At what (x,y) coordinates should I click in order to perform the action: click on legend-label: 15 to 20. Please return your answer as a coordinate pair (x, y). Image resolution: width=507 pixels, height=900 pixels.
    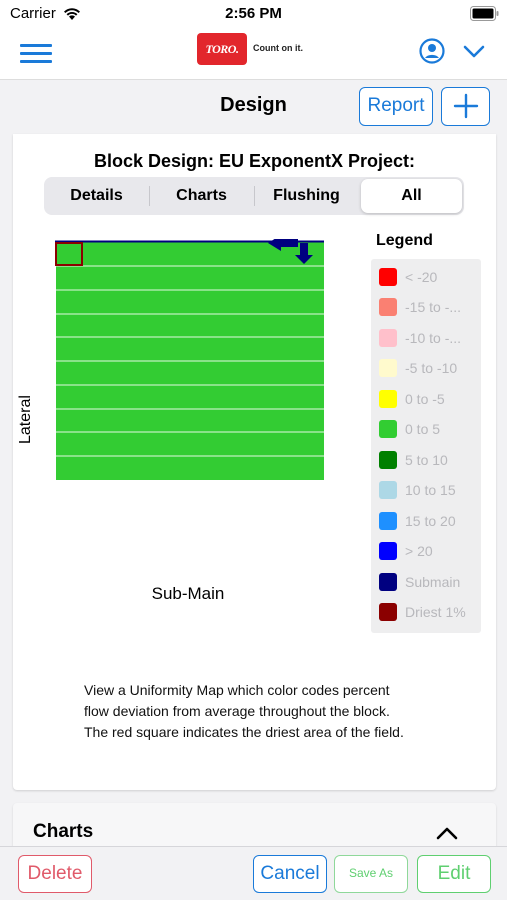
    Looking at the image, I should click on (430, 521).